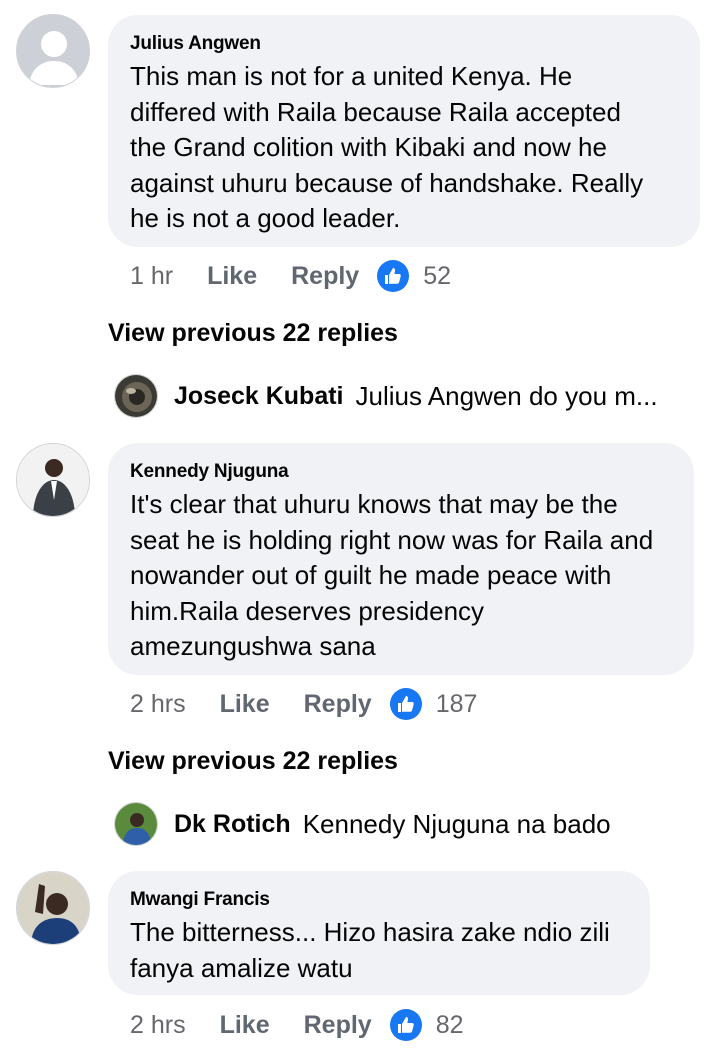  What do you see at coordinates (151, 276) in the screenshot?
I see `comment-time: 1 hr` at bounding box center [151, 276].